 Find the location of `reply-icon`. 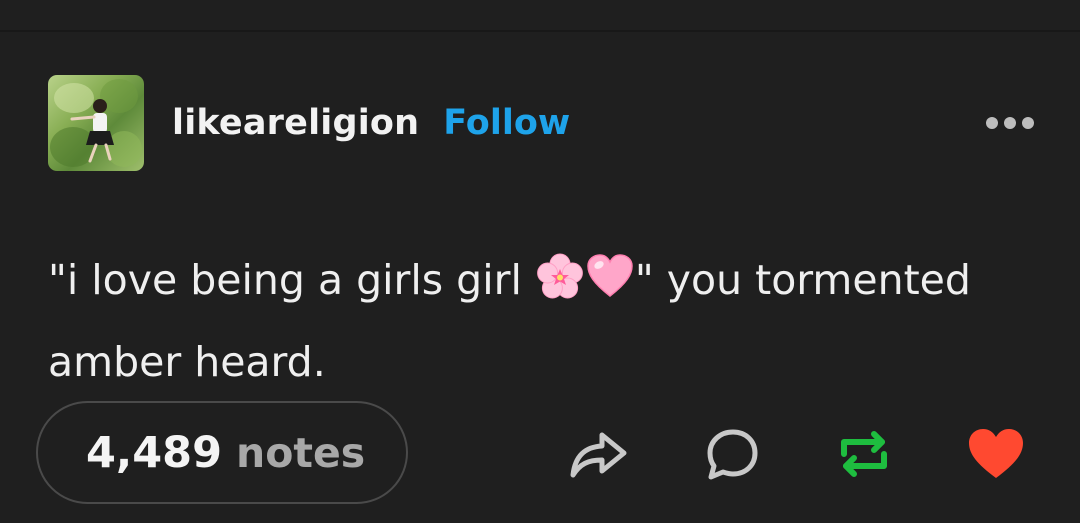

reply-icon is located at coordinates (733, 454).